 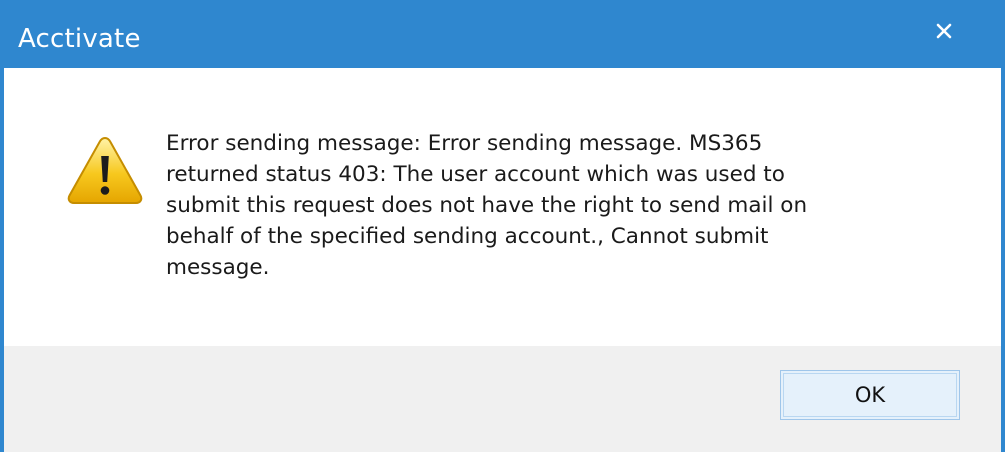 I want to click on close-icon, so click(x=944, y=31).